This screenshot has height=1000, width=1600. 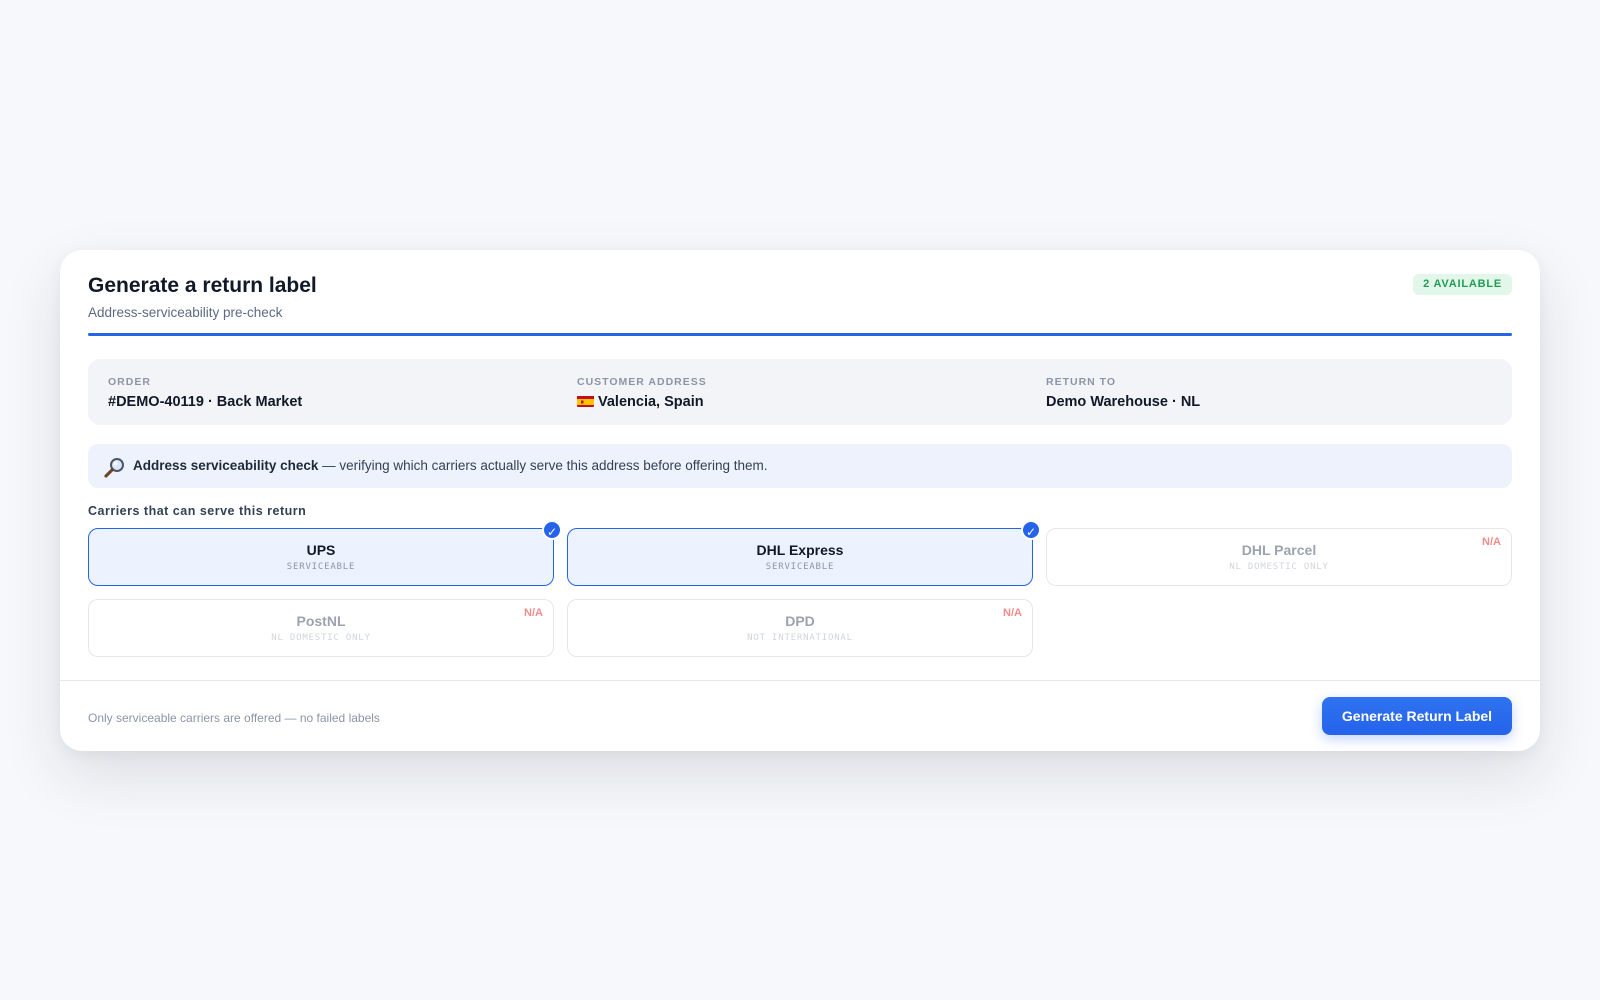 What do you see at coordinates (1081, 382) in the screenshot?
I see `return-to-label: RETURN TO` at bounding box center [1081, 382].